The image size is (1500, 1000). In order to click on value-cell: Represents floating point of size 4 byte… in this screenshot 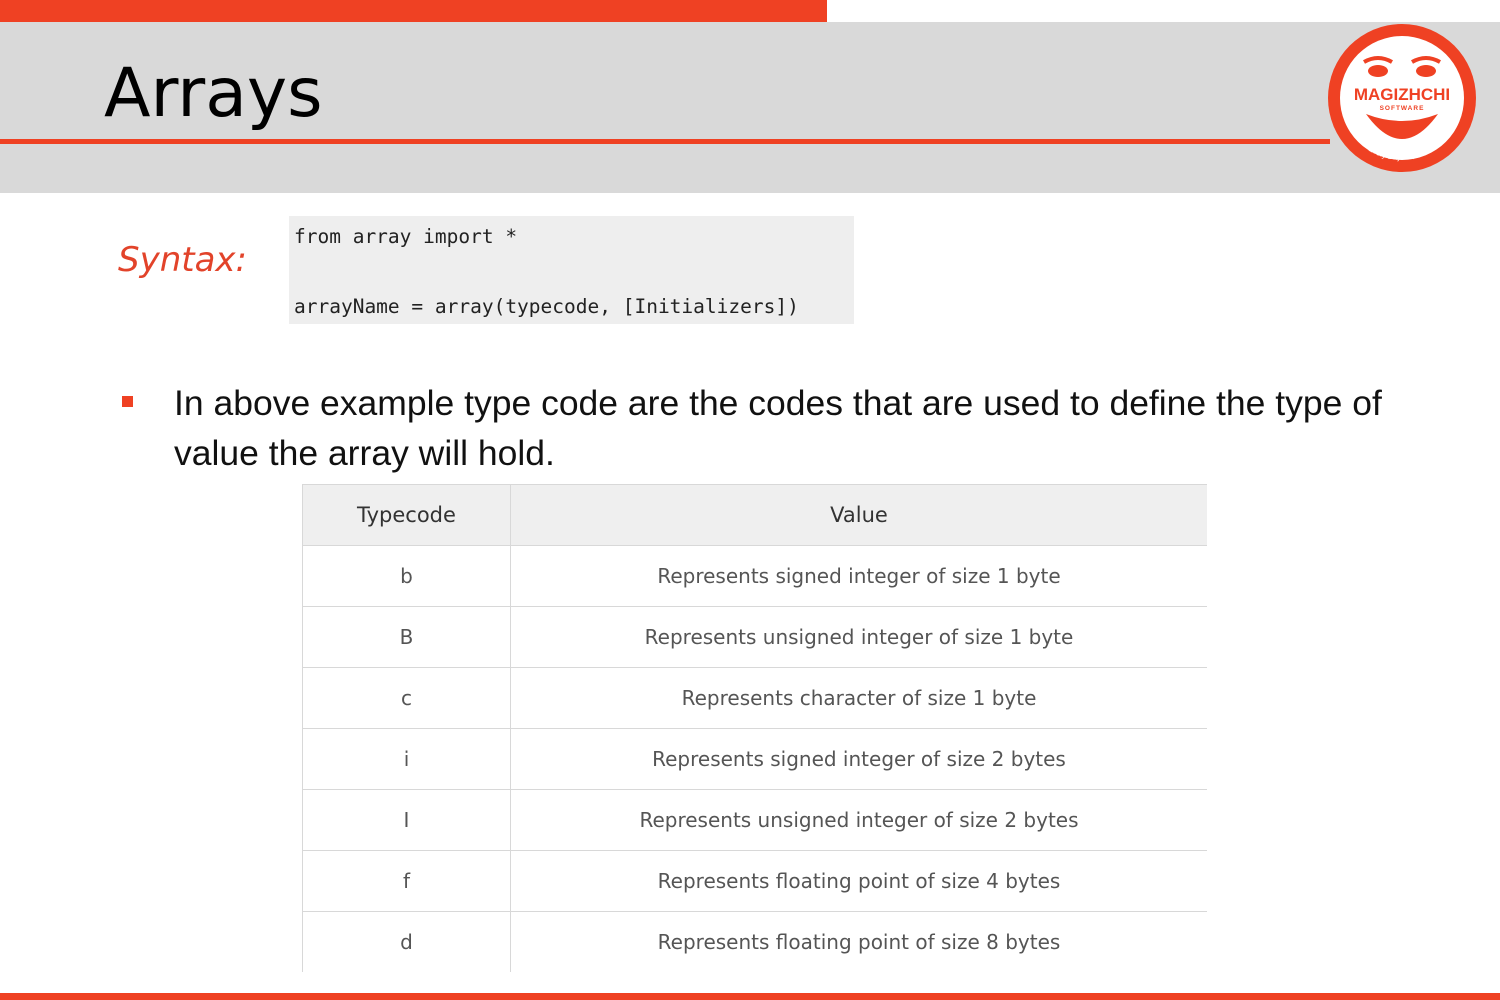, I will do `click(858, 881)`.